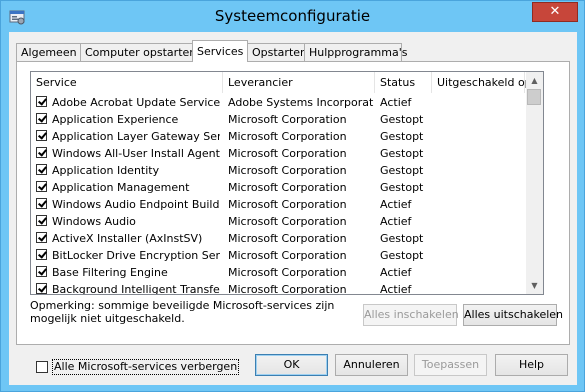  Describe the element at coordinates (450, 365) in the screenshot. I see `apply-button: Toepassen` at that location.